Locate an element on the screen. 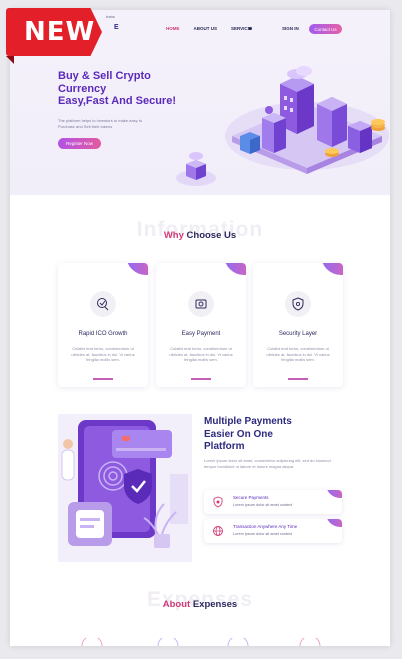 Image resolution: width=402 pixels, height=659 pixels. payment-phone-illustration is located at coordinates (125, 488).